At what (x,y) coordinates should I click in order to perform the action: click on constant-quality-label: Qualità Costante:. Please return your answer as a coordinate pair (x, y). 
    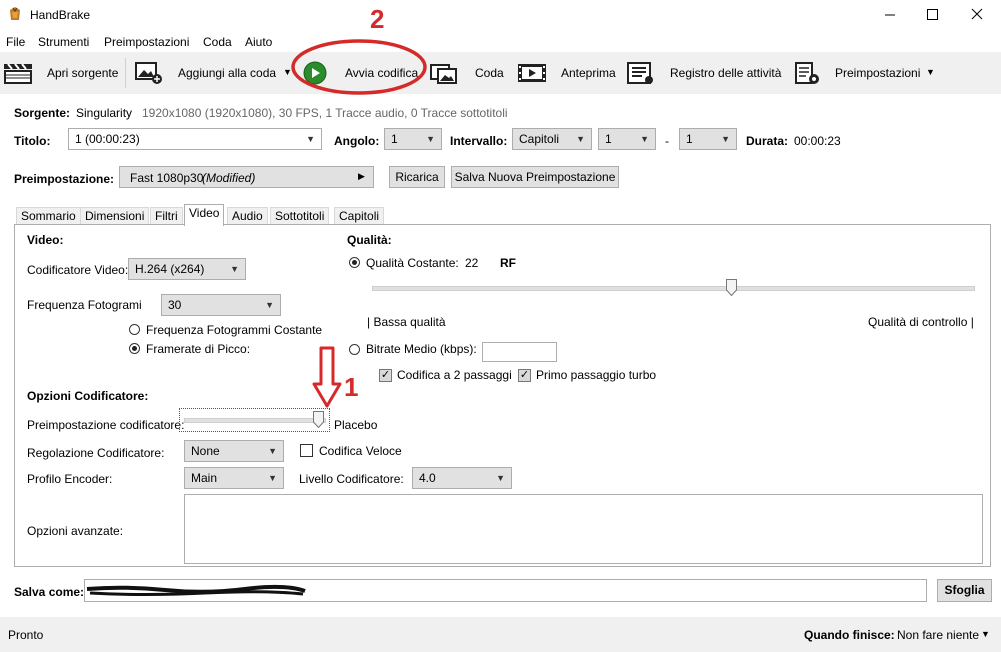
    Looking at the image, I should click on (412, 263).